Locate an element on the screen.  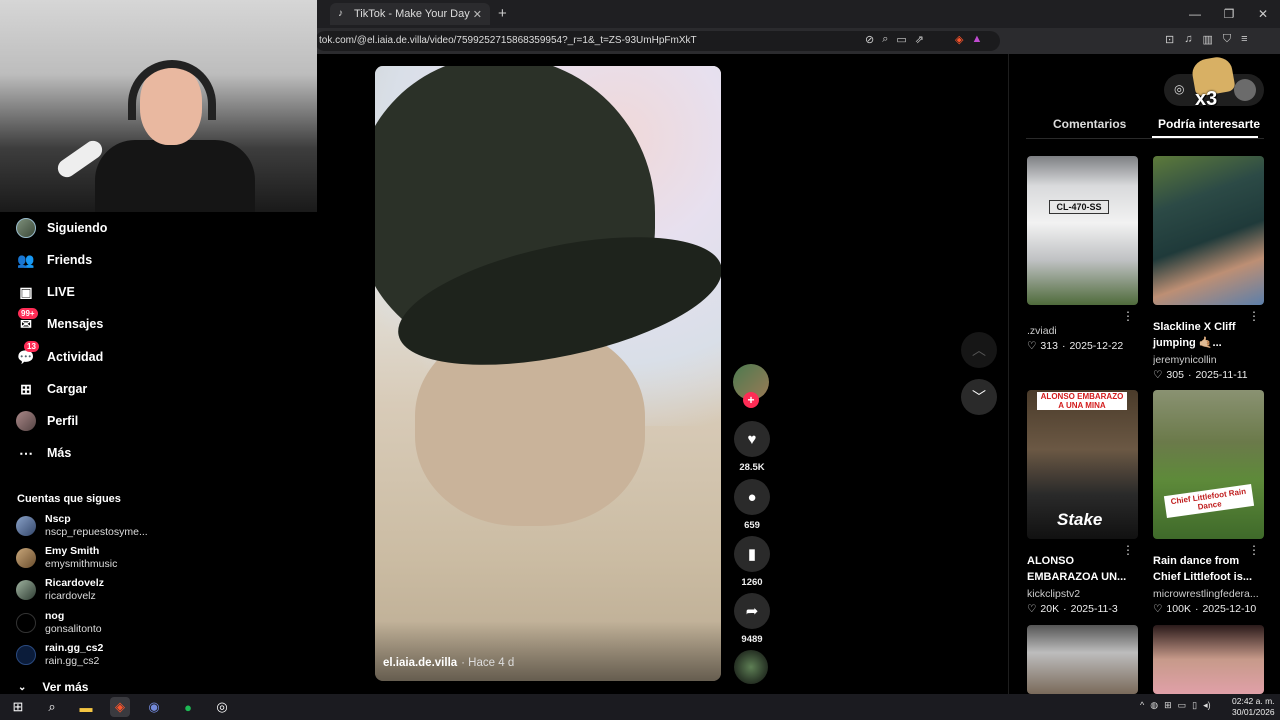
share-button: ➦ 9489 is located at coordinates (752, 619).